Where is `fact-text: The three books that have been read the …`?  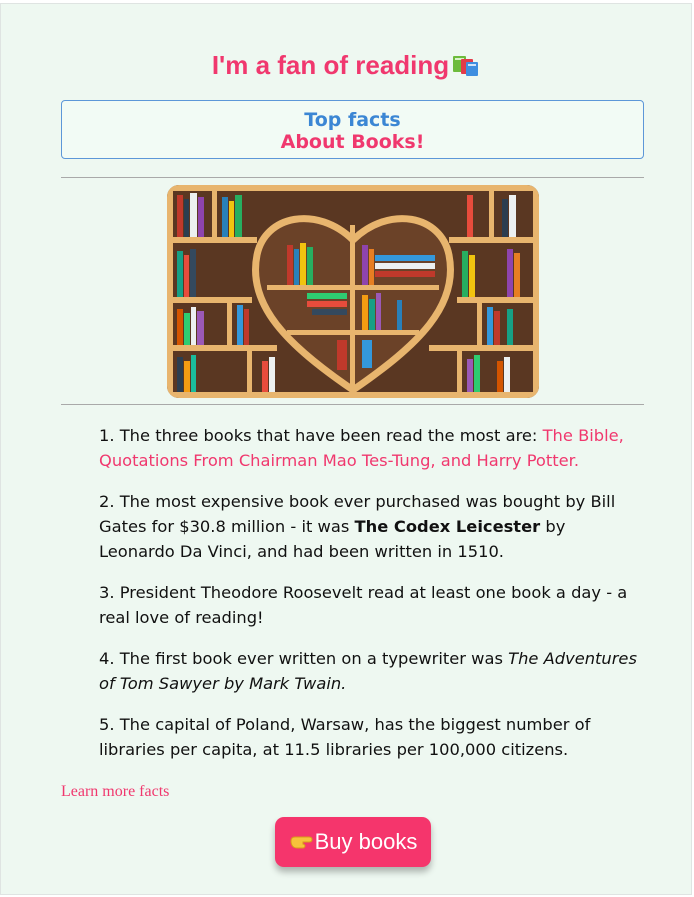
fact-text: The three books that have been read the … is located at coordinates (328, 435).